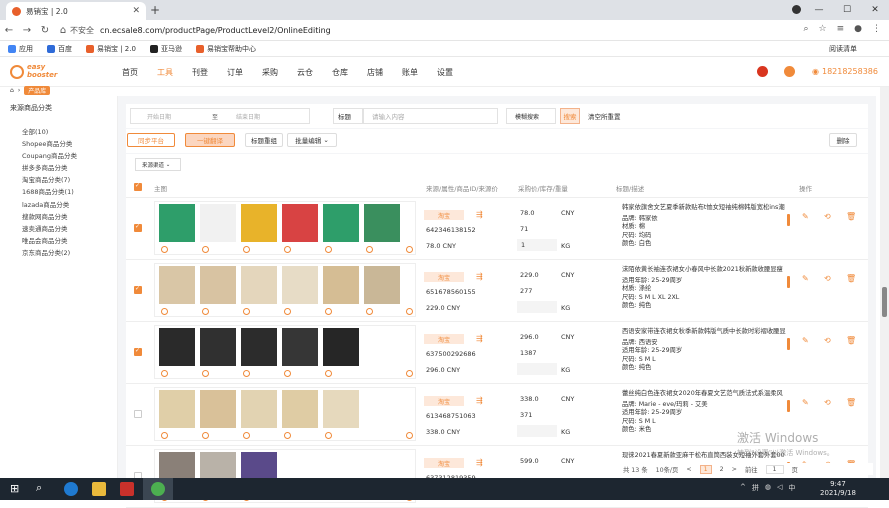 The image size is (889, 508). I want to click on notification-icon, so click(762, 71).